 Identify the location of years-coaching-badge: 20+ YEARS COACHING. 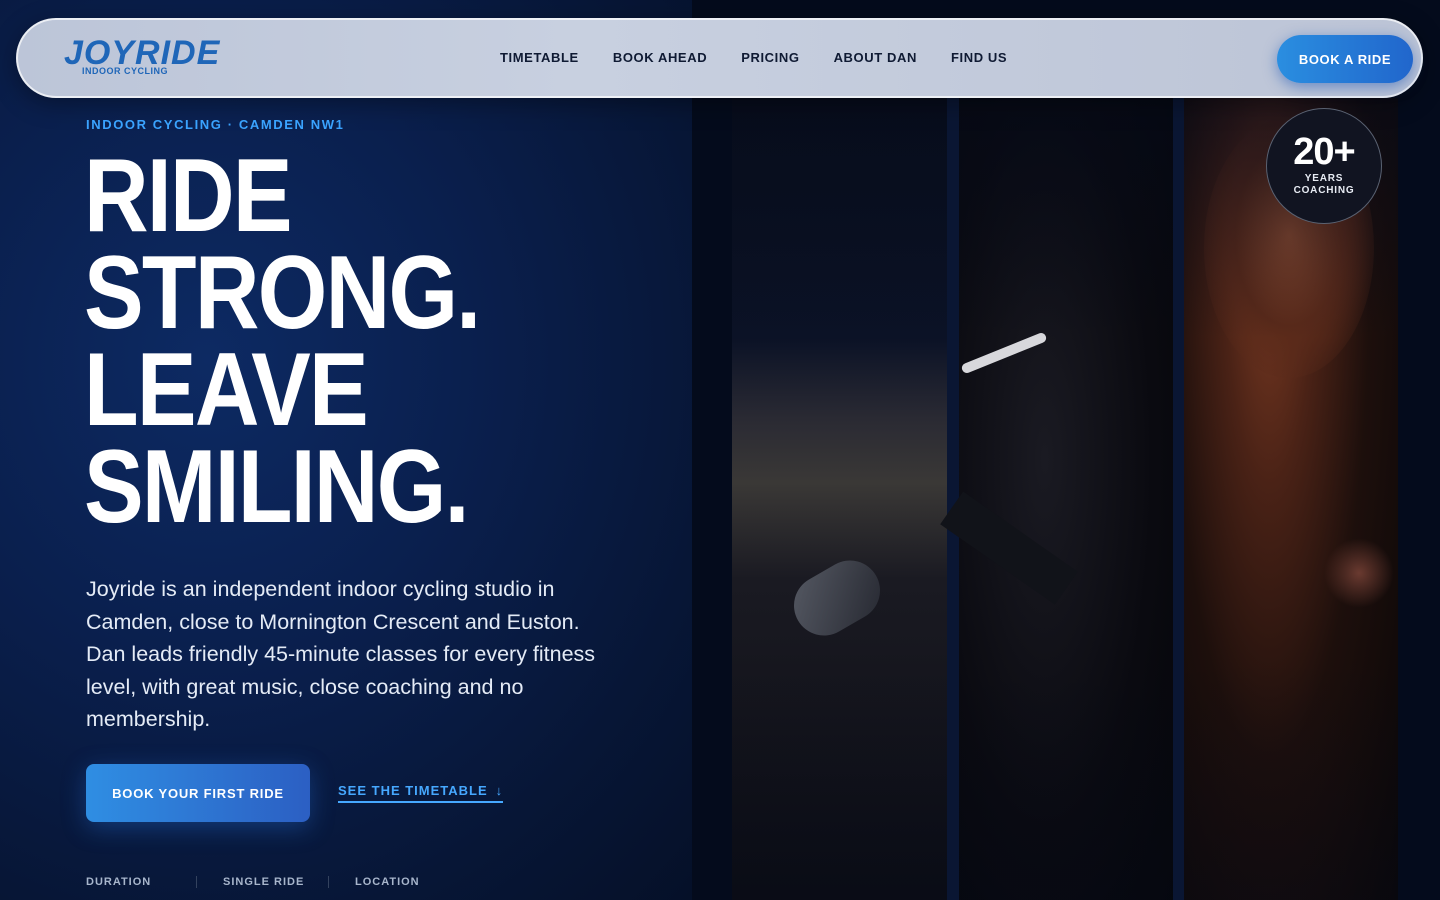
(1324, 166).